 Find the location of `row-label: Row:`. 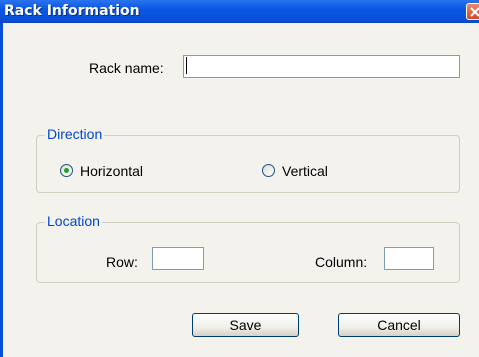

row-label: Row: is located at coordinates (122, 262).